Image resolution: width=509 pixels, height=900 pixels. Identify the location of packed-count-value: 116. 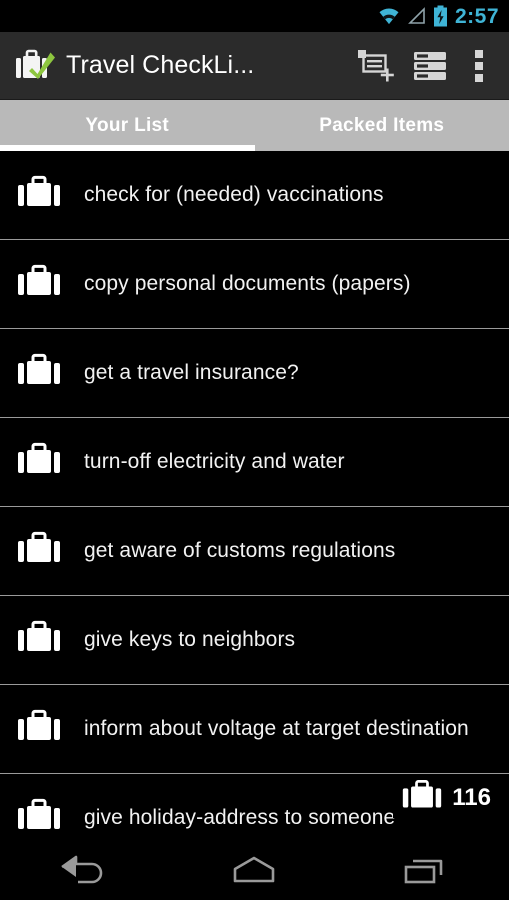
(471, 797).